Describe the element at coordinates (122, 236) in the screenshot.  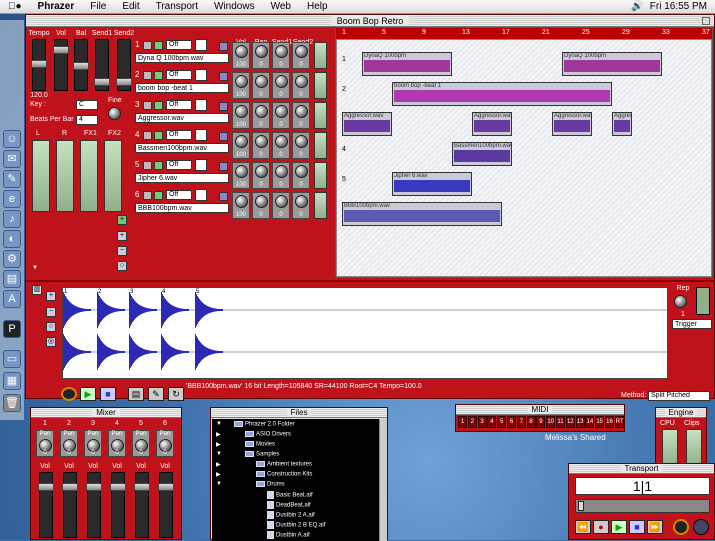
I see `zoom-in-button: +` at that location.